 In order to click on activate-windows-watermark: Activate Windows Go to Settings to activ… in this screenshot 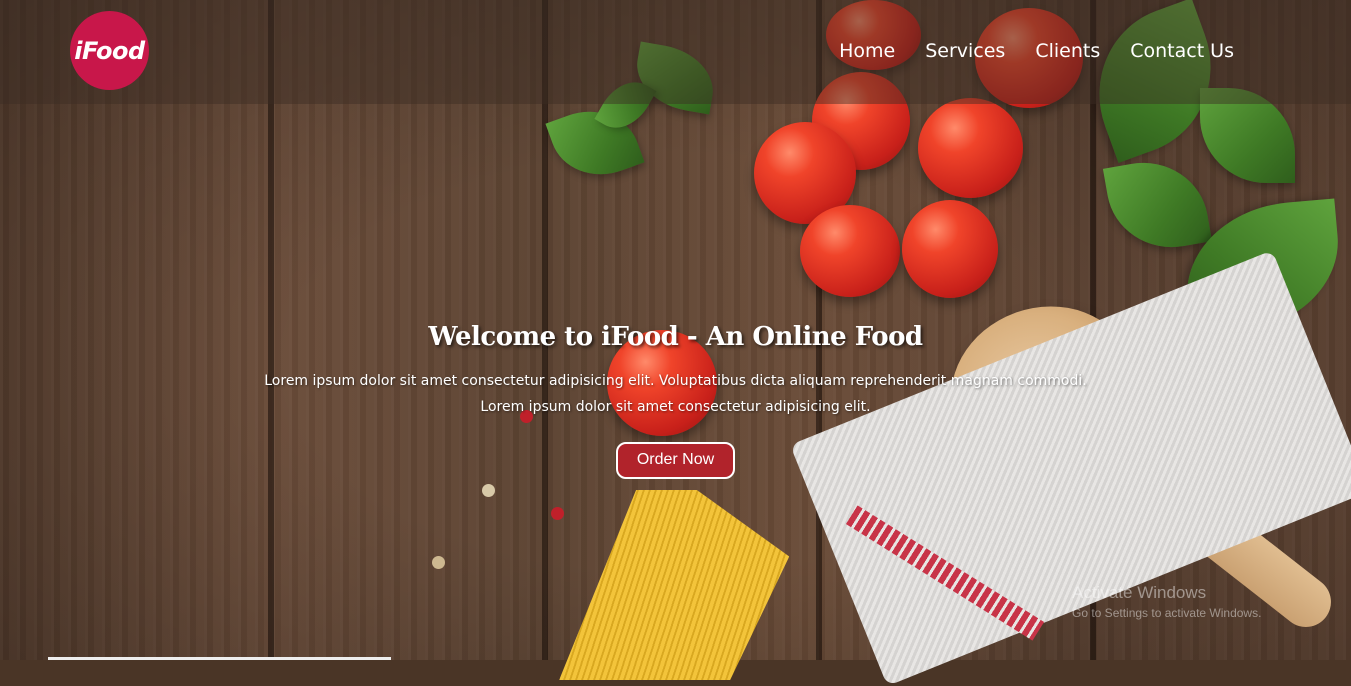, I will do `click(1166, 601)`.